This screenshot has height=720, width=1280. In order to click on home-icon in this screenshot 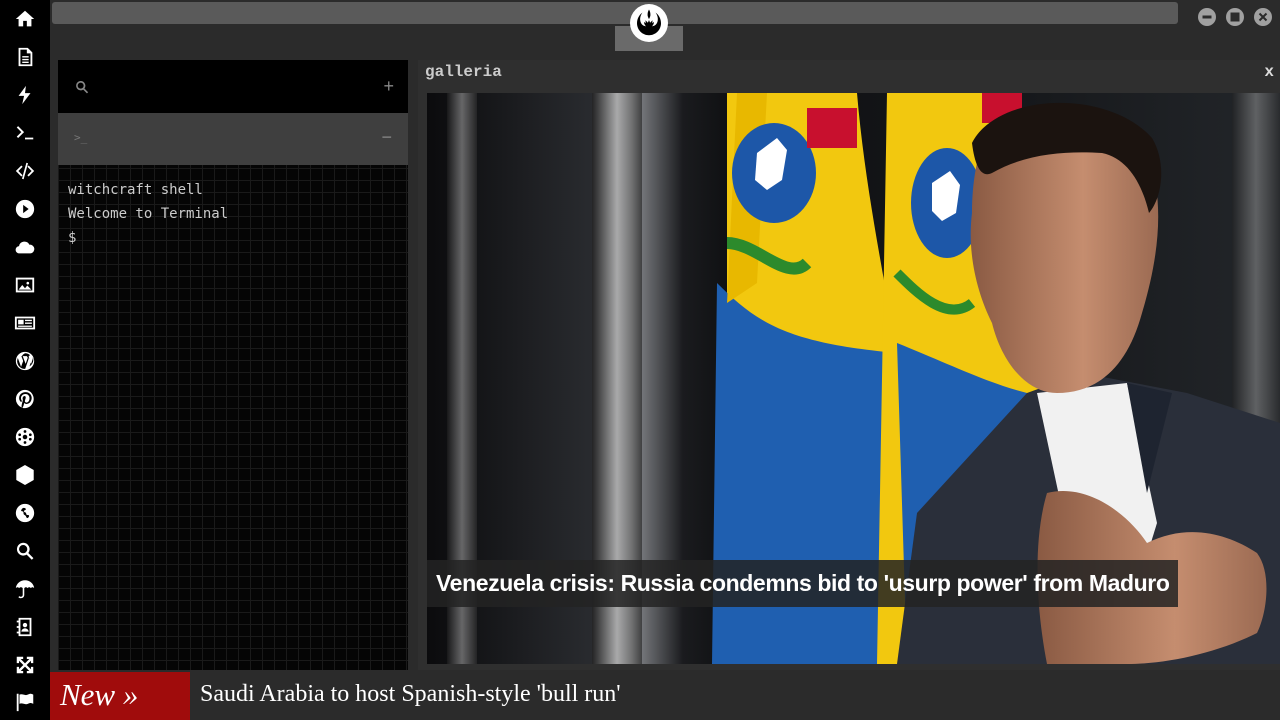, I will do `click(25, 19)`.